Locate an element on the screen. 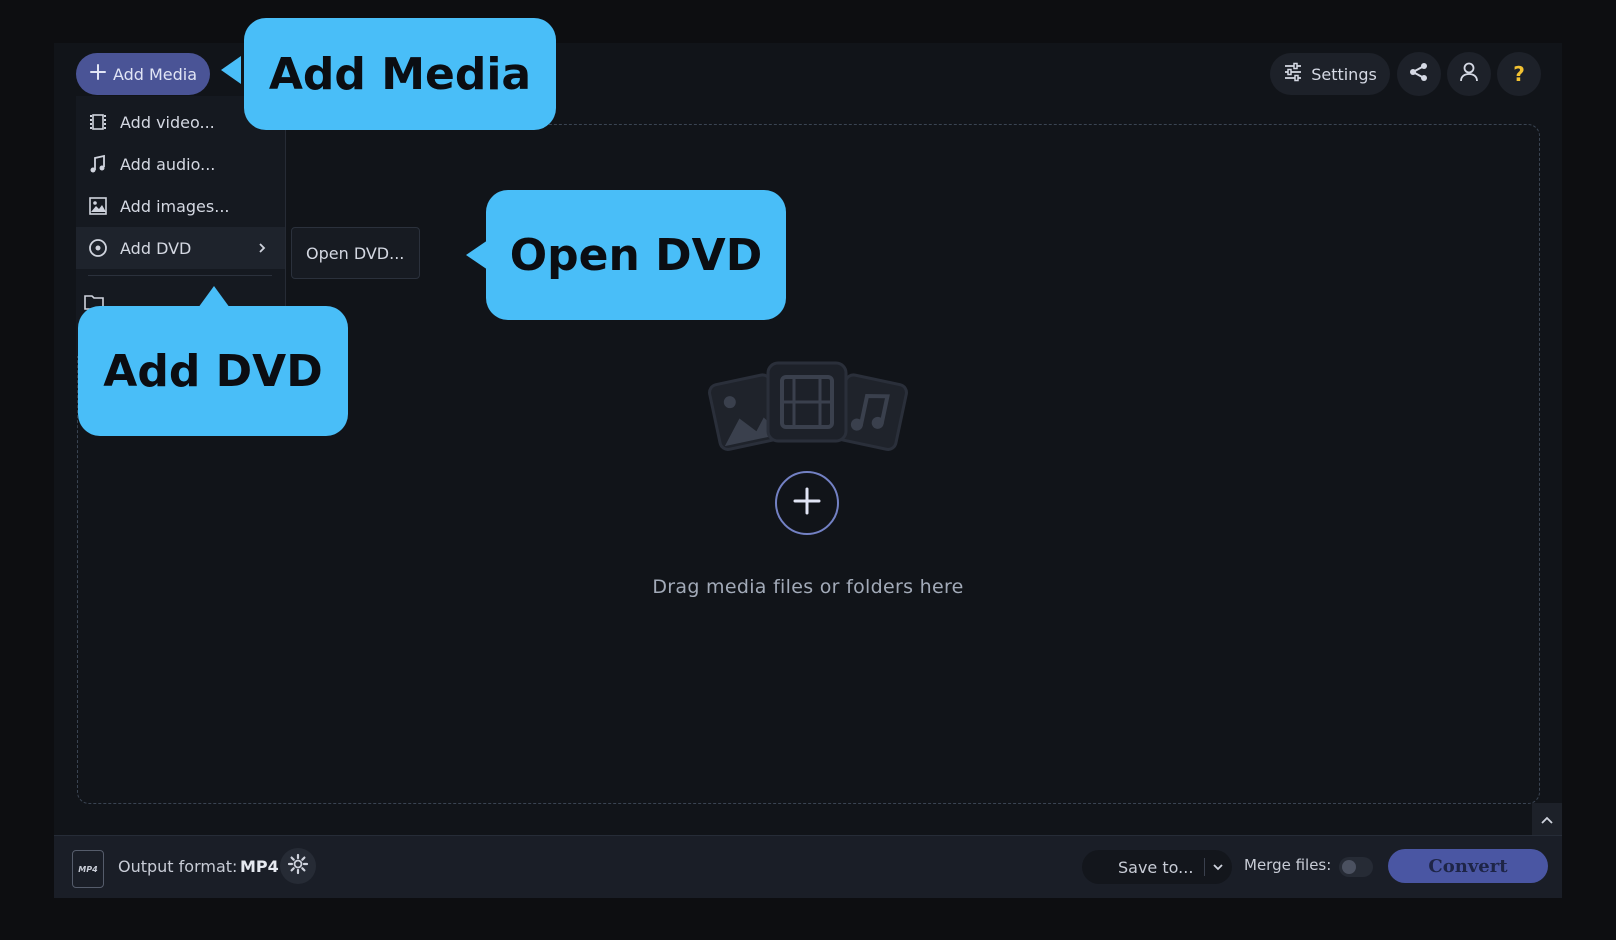  chevron-down-icon is located at coordinates (1218, 868).